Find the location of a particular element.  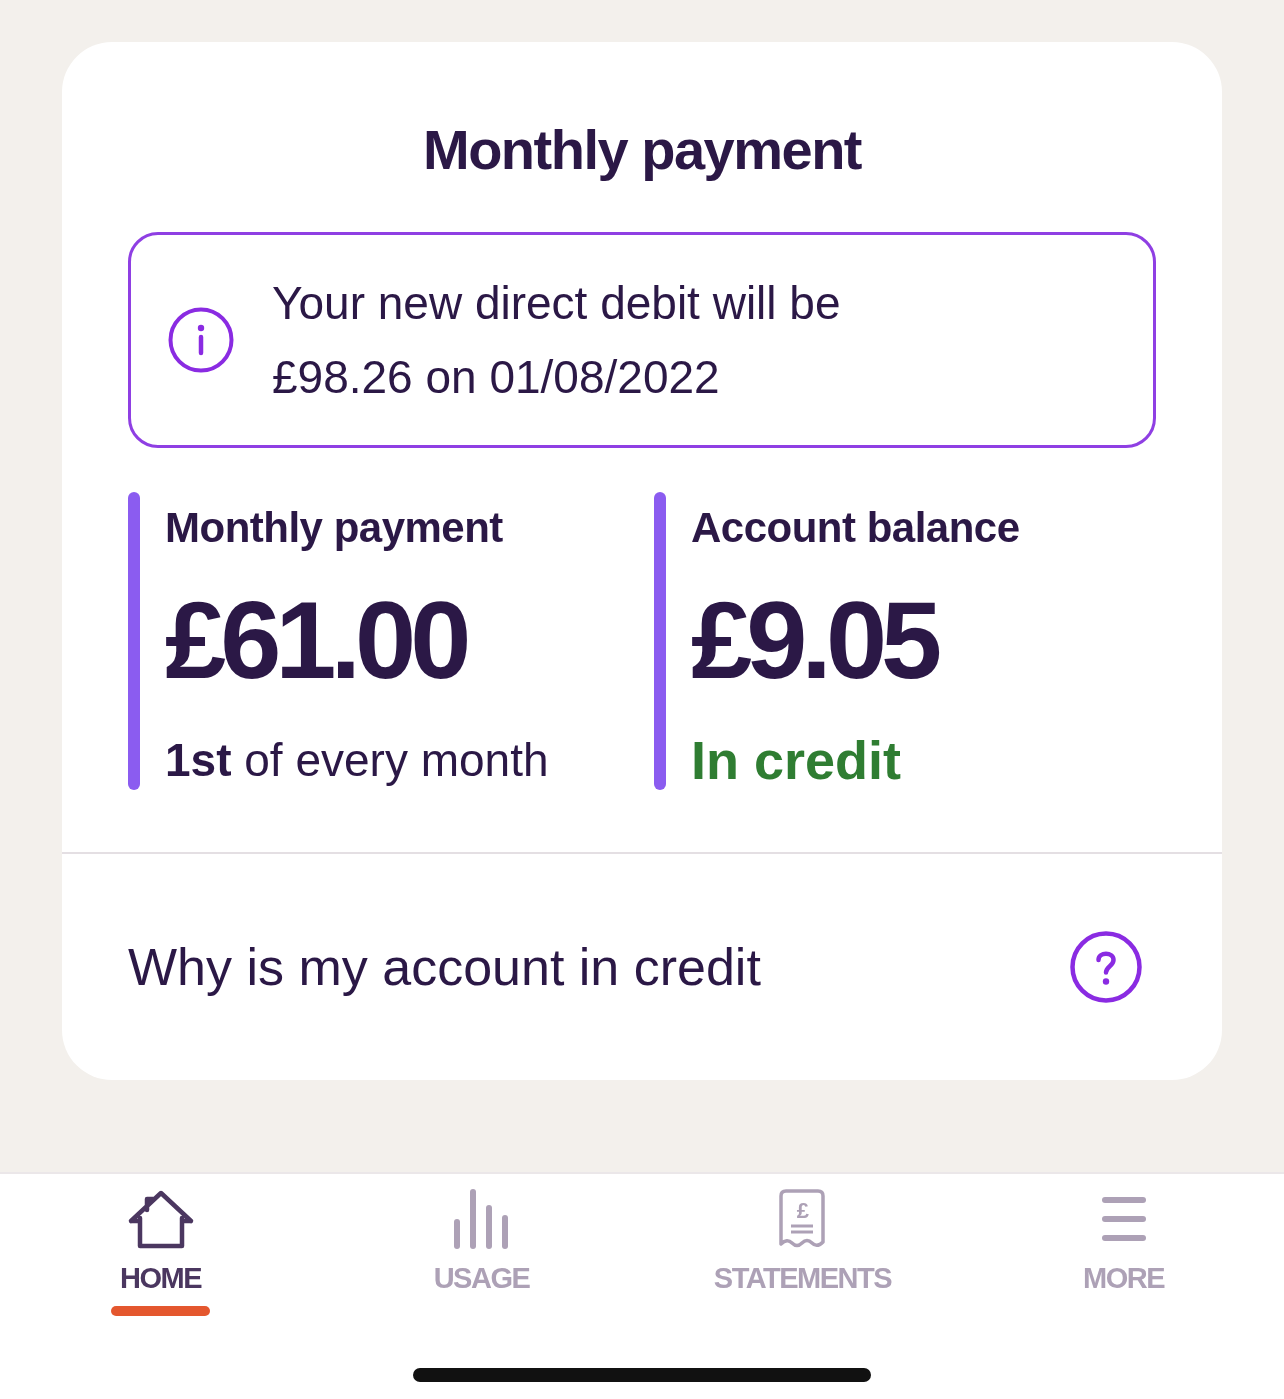

schedule-text: 1st of every month is located at coordinates (357, 760).